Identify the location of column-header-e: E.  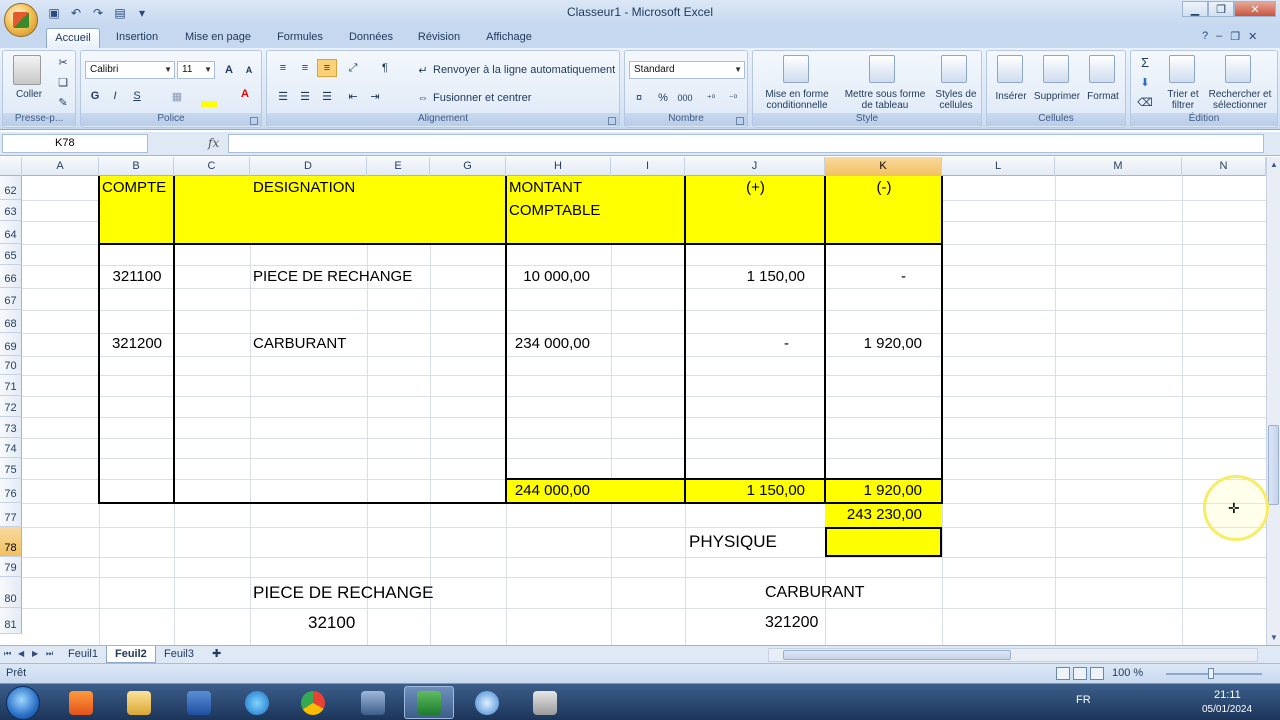
(398, 166).